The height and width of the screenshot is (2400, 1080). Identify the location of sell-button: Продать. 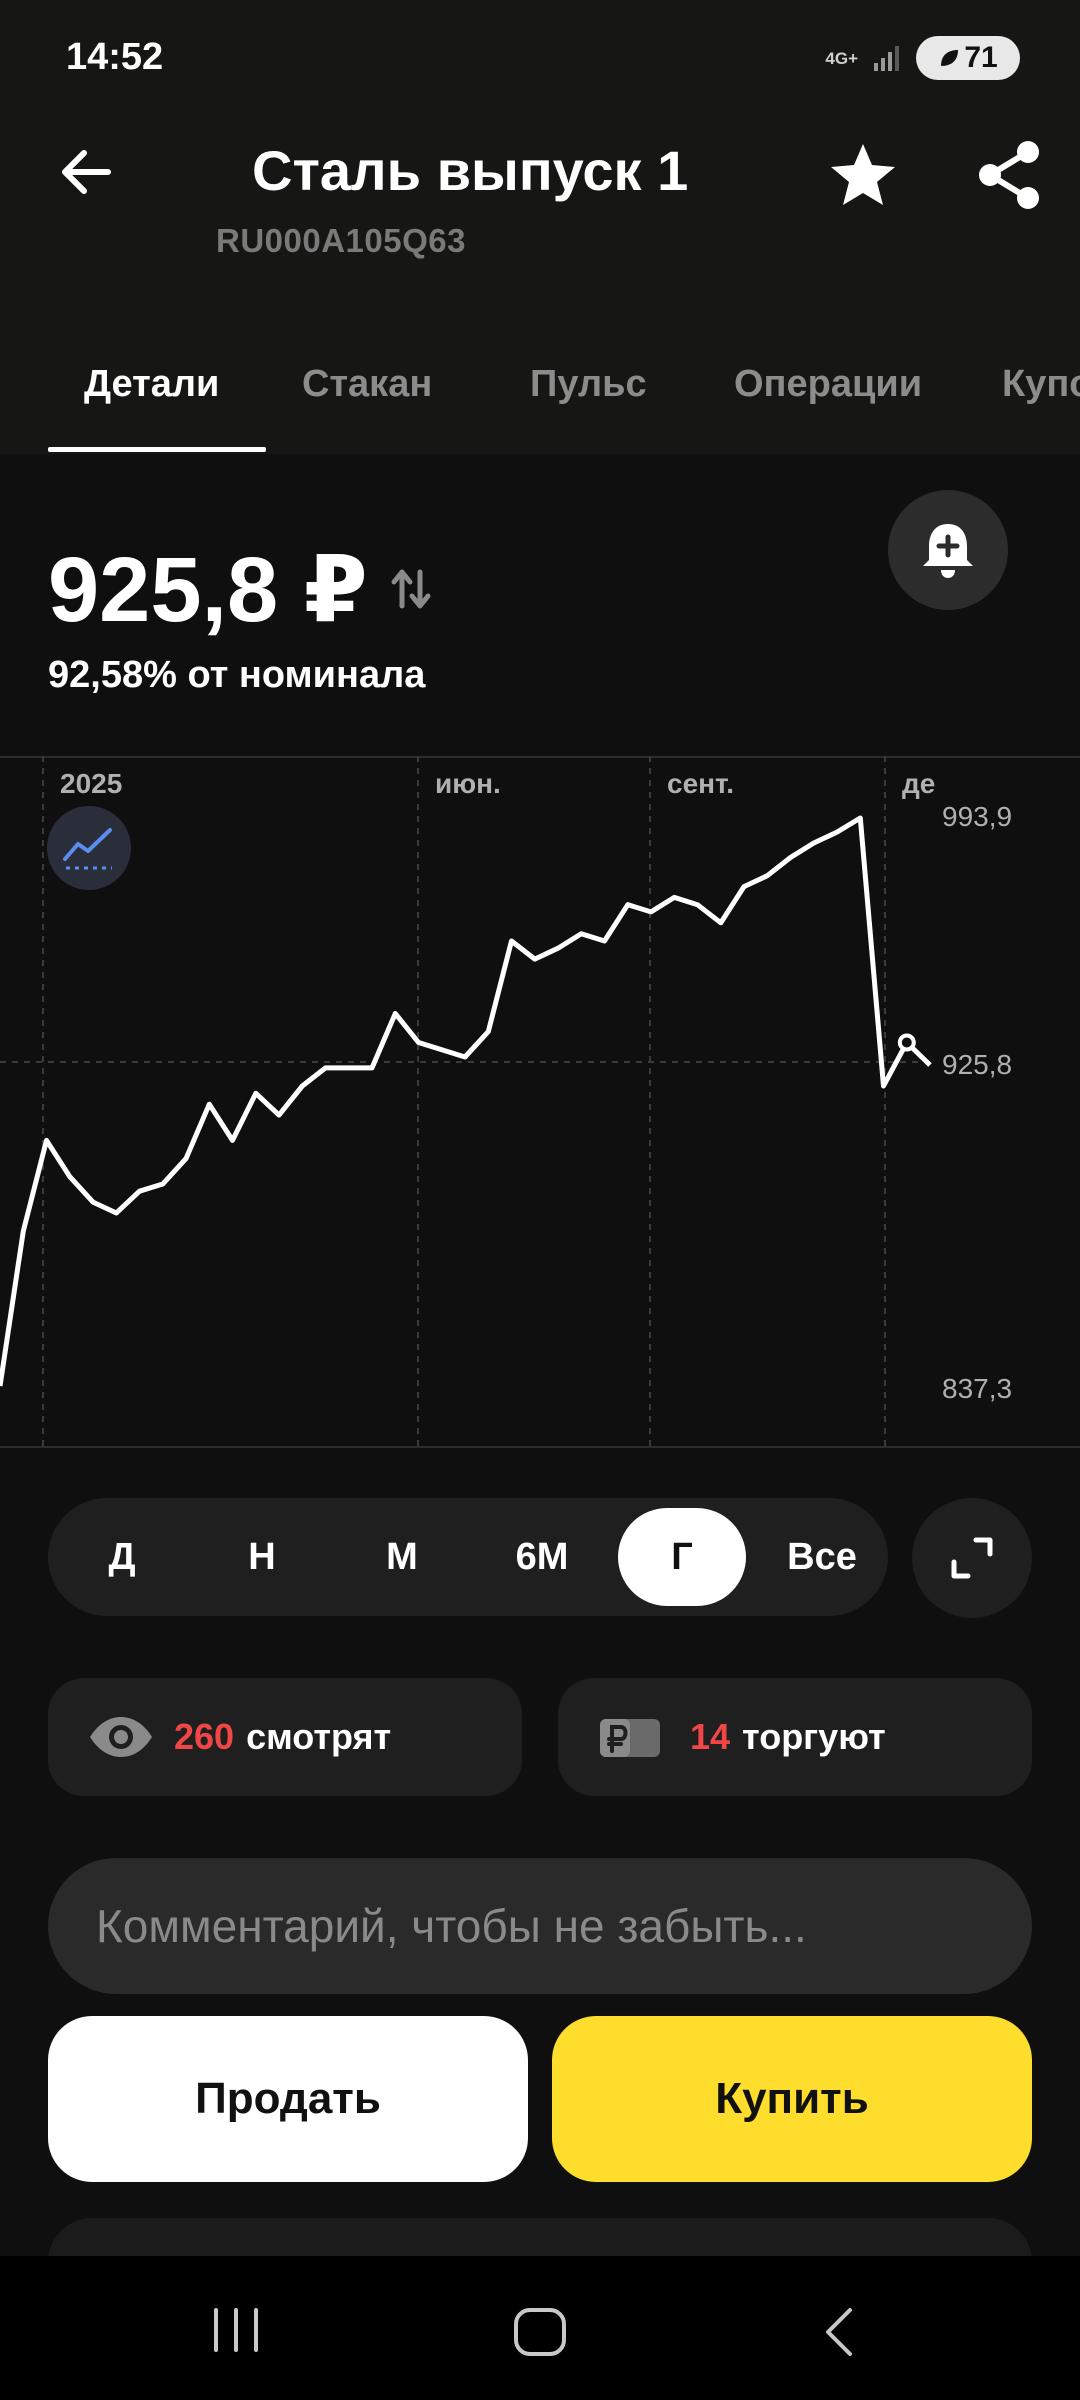
(288, 2099).